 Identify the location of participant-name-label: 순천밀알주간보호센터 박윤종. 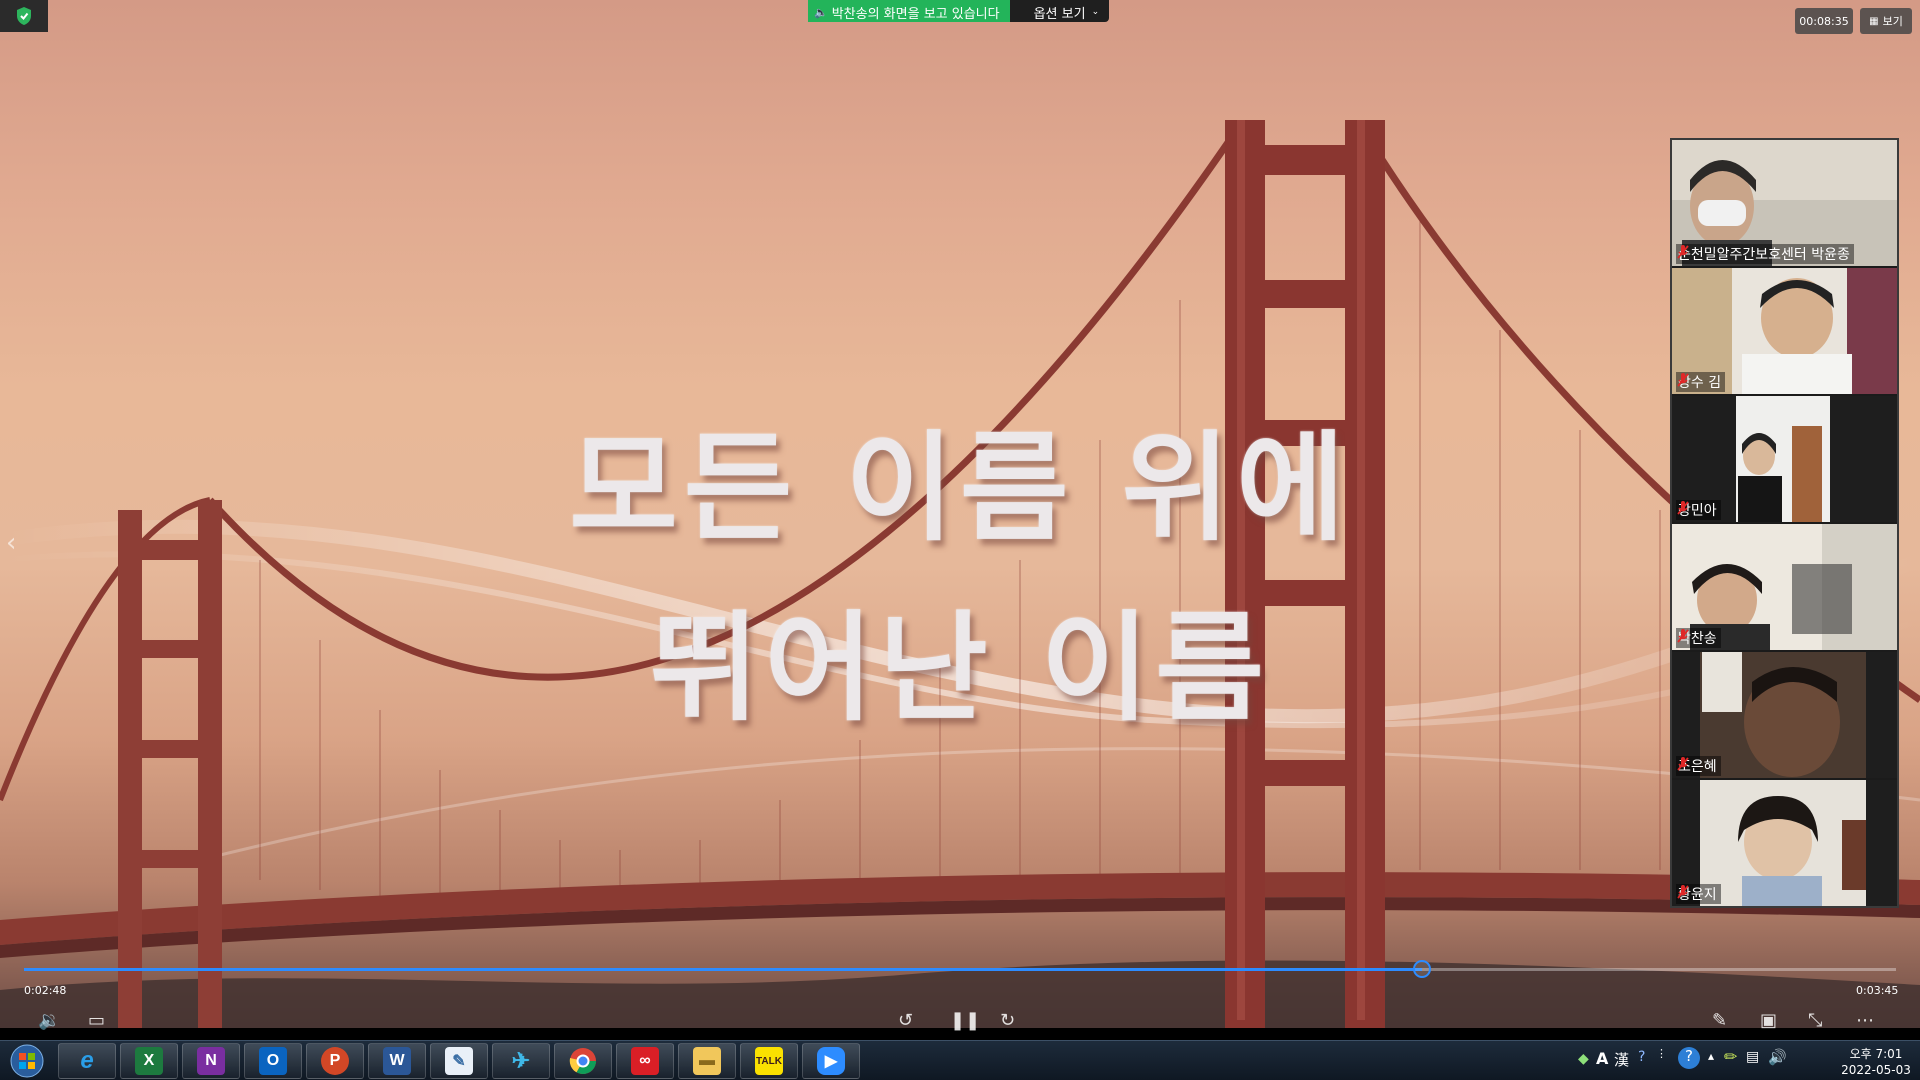
(1765, 254).